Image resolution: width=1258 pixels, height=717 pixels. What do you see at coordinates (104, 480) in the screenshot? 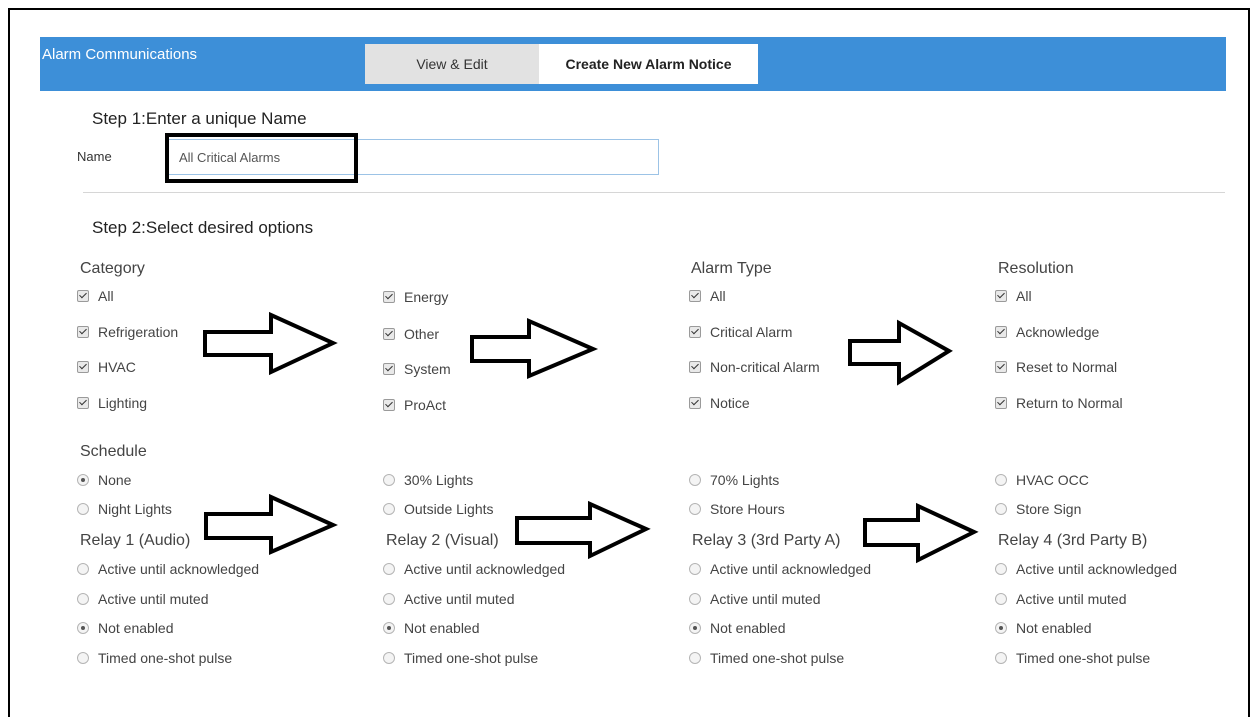
I see `schedule-radio-none: None` at bounding box center [104, 480].